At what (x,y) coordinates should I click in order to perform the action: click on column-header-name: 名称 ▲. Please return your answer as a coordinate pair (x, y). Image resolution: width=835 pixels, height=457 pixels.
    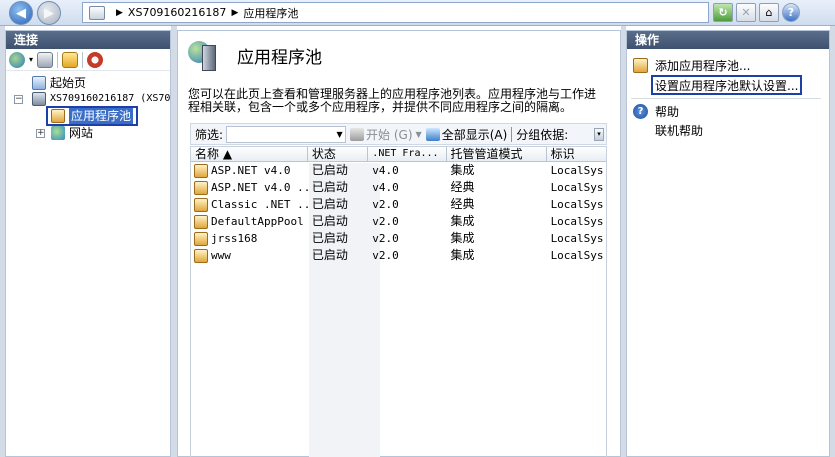
    Looking at the image, I should click on (249, 154).